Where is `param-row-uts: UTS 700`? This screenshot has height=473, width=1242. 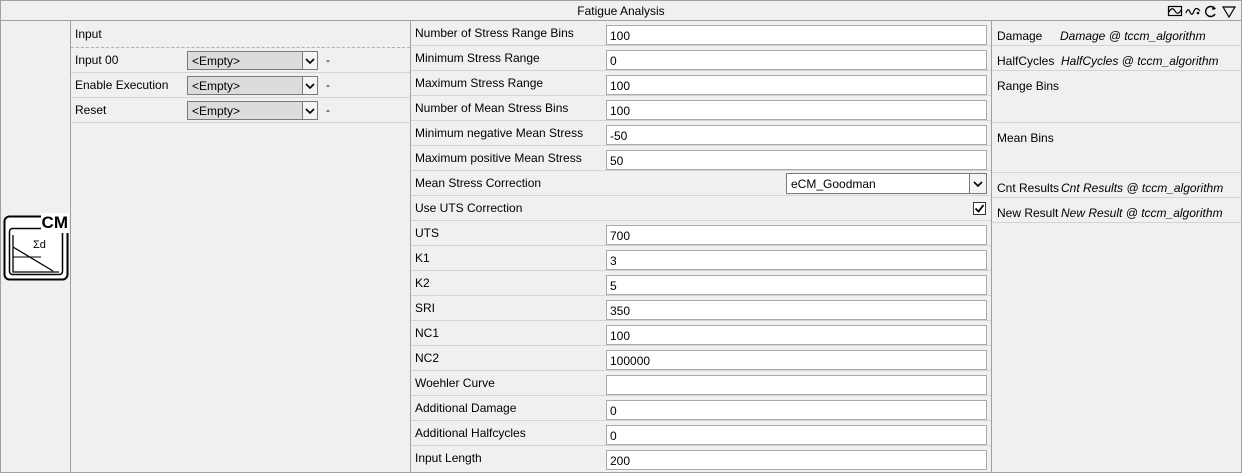
param-row-uts: UTS 700 is located at coordinates (701, 233).